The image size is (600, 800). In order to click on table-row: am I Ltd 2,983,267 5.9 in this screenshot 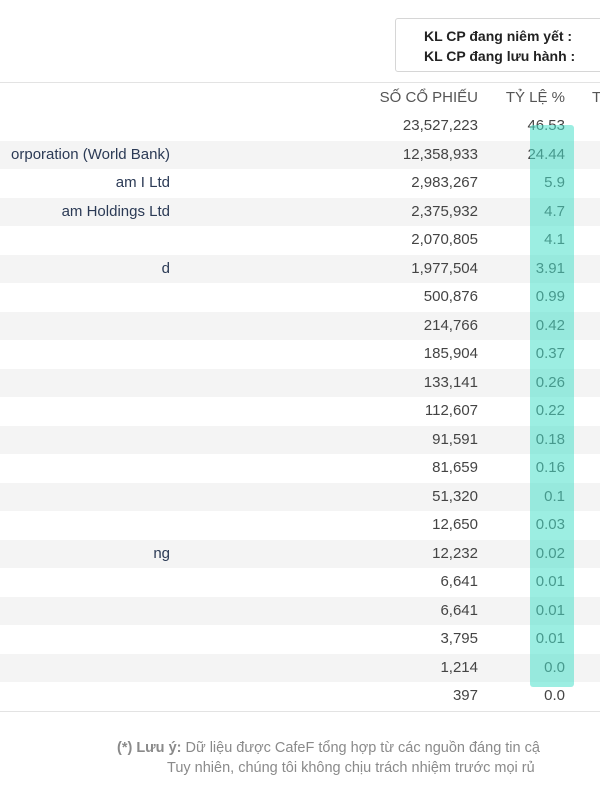, I will do `click(300, 183)`.